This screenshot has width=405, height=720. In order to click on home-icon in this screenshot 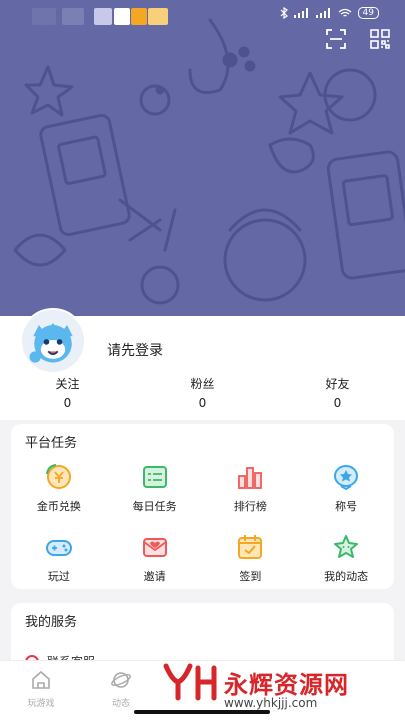, I will do `click(41, 679)`.